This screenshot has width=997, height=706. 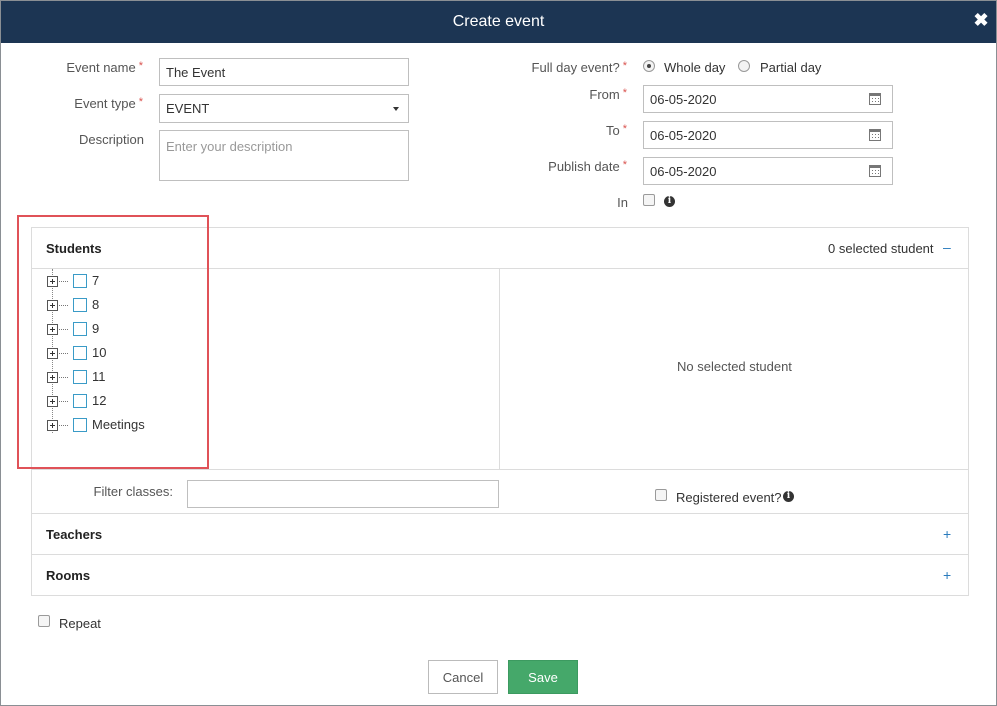 What do you see at coordinates (68, 575) in the screenshot?
I see `rooms-title: Rooms` at bounding box center [68, 575].